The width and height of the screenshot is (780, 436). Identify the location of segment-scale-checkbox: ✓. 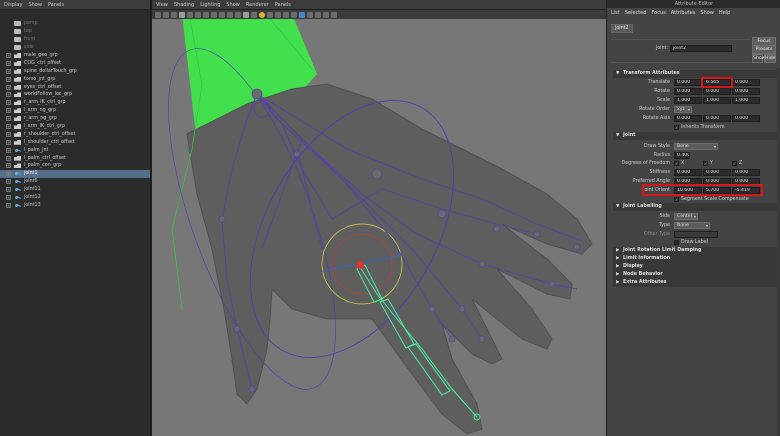
(676, 199).